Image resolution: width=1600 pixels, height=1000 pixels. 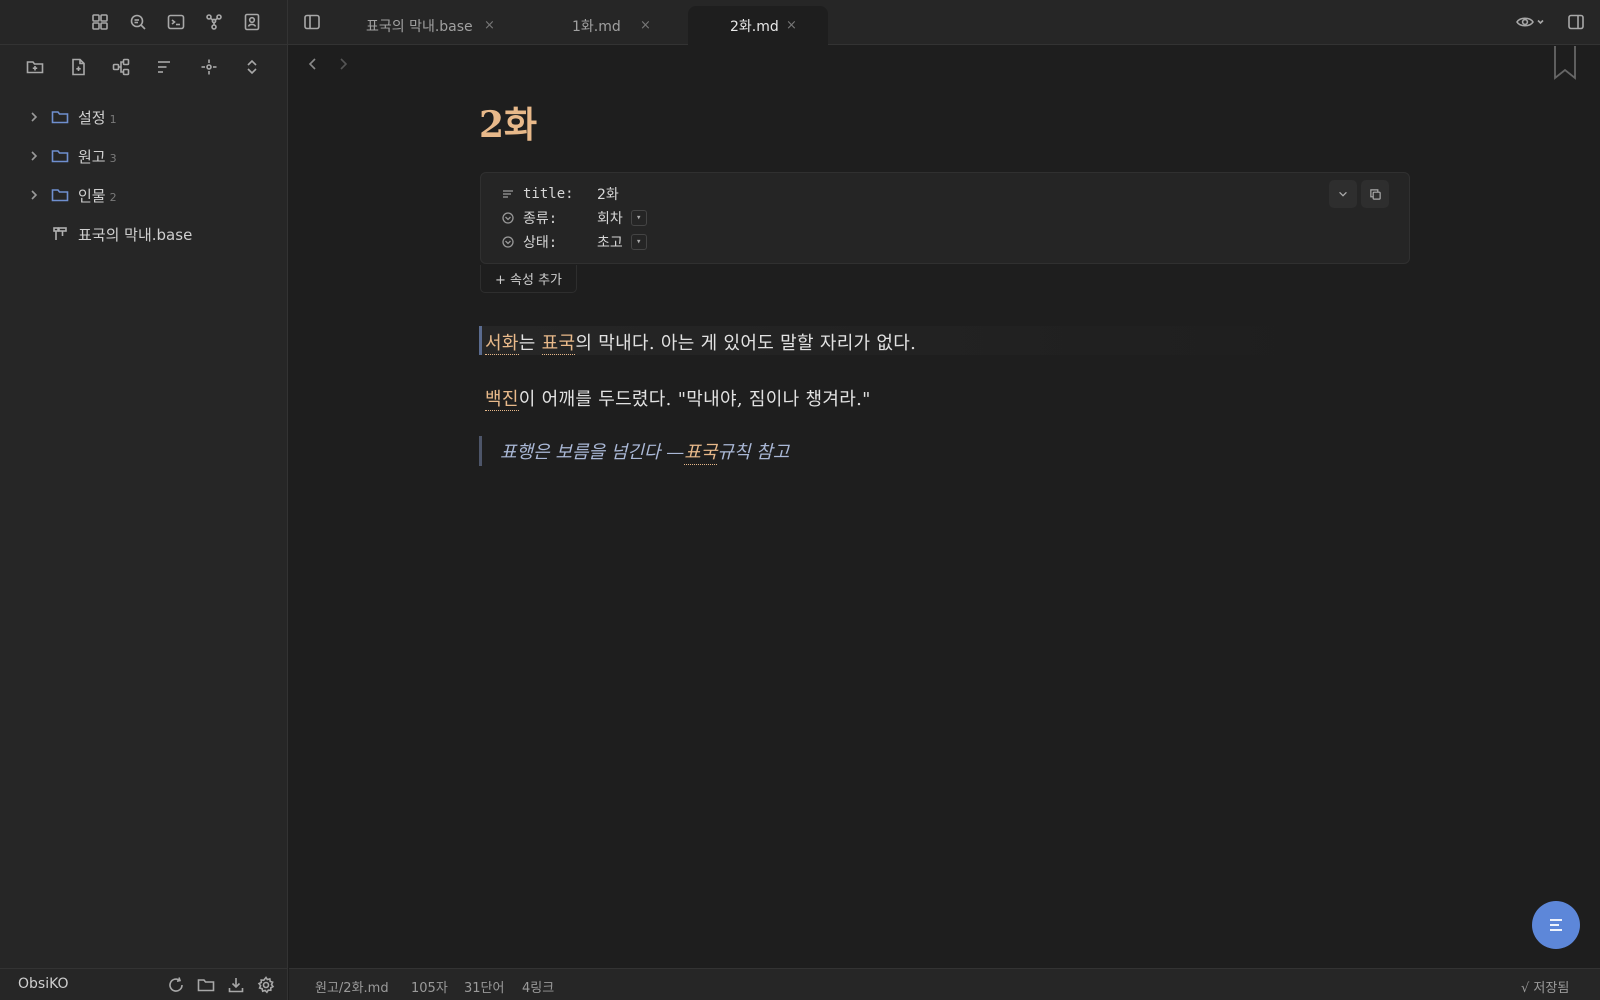 I want to click on property-row: title: 2화, so click(x=560, y=194).